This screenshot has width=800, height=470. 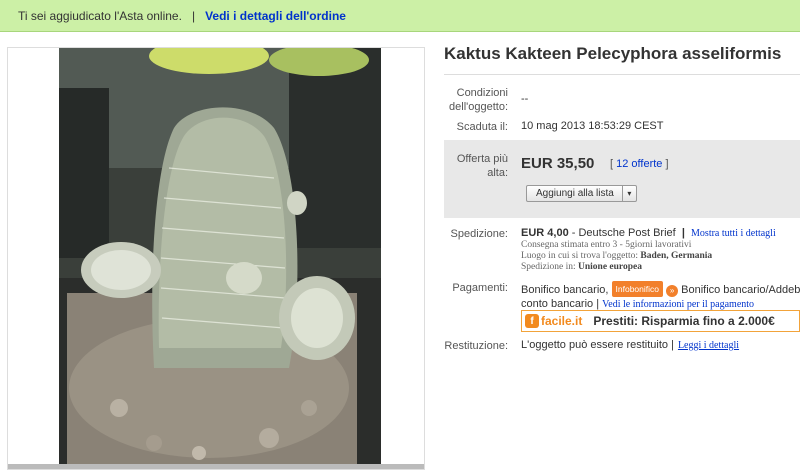 What do you see at coordinates (482, 127) in the screenshot?
I see `ended-label: Scaduta il:` at bounding box center [482, 127].